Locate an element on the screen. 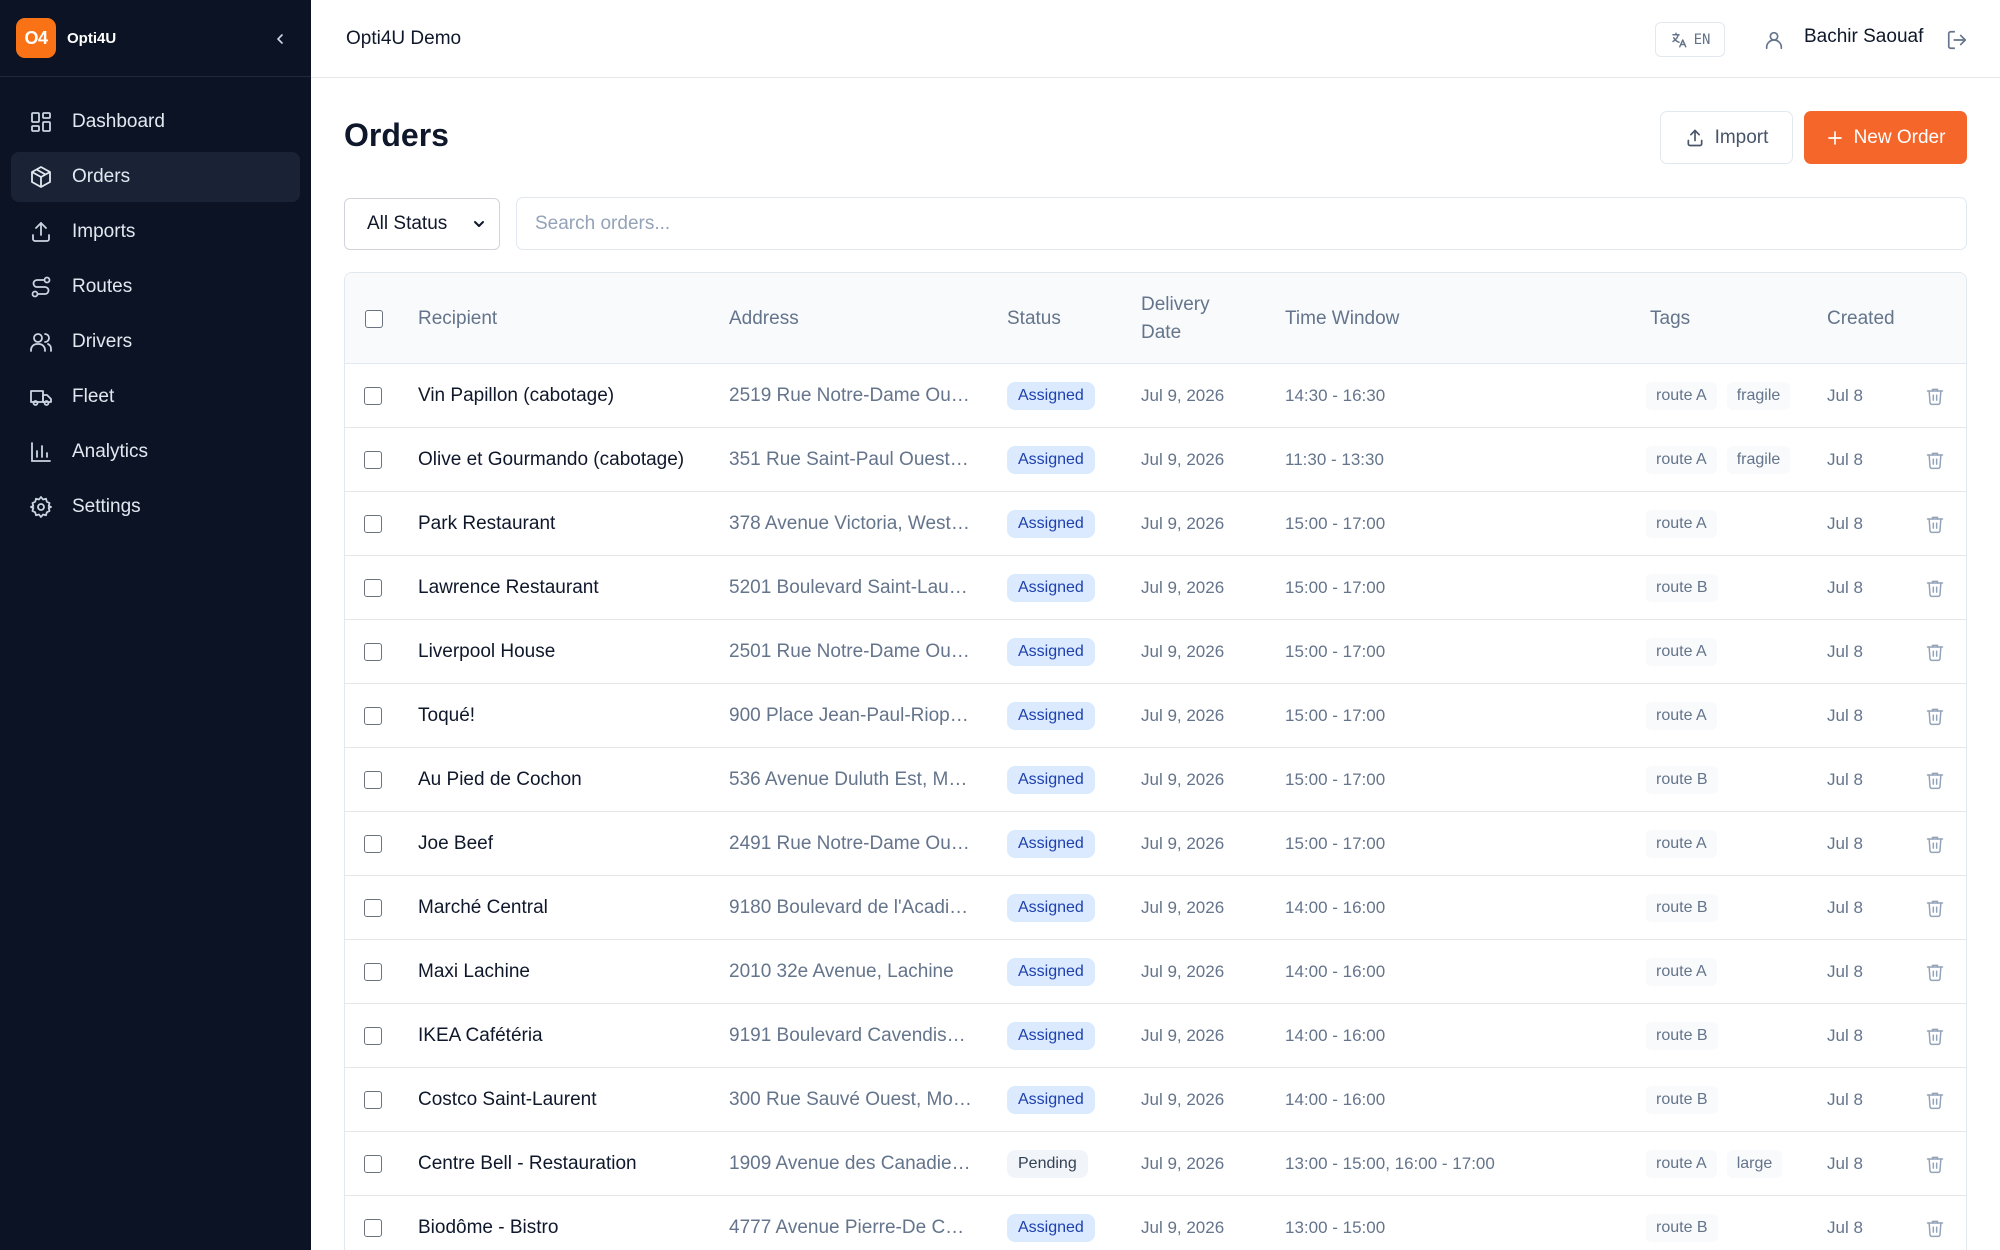  column-header-tags: Tags is located at coordinates (1670, 318).